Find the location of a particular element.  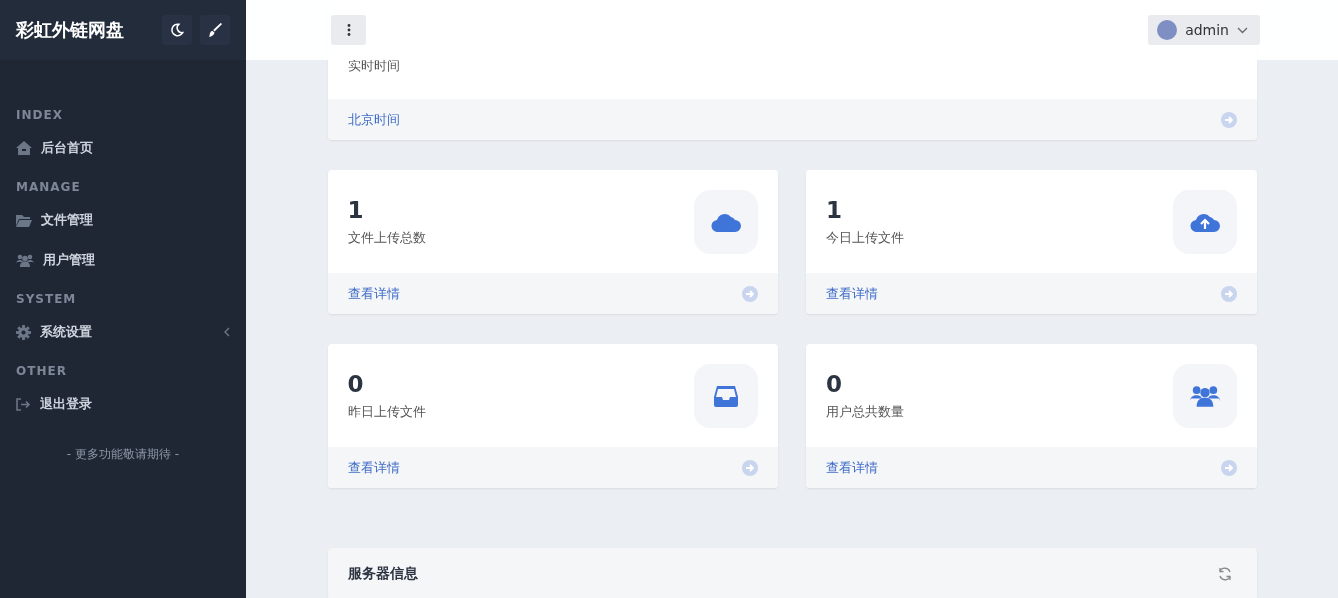

nav-section-heading: INDEX is located at coordinates (39, 115).